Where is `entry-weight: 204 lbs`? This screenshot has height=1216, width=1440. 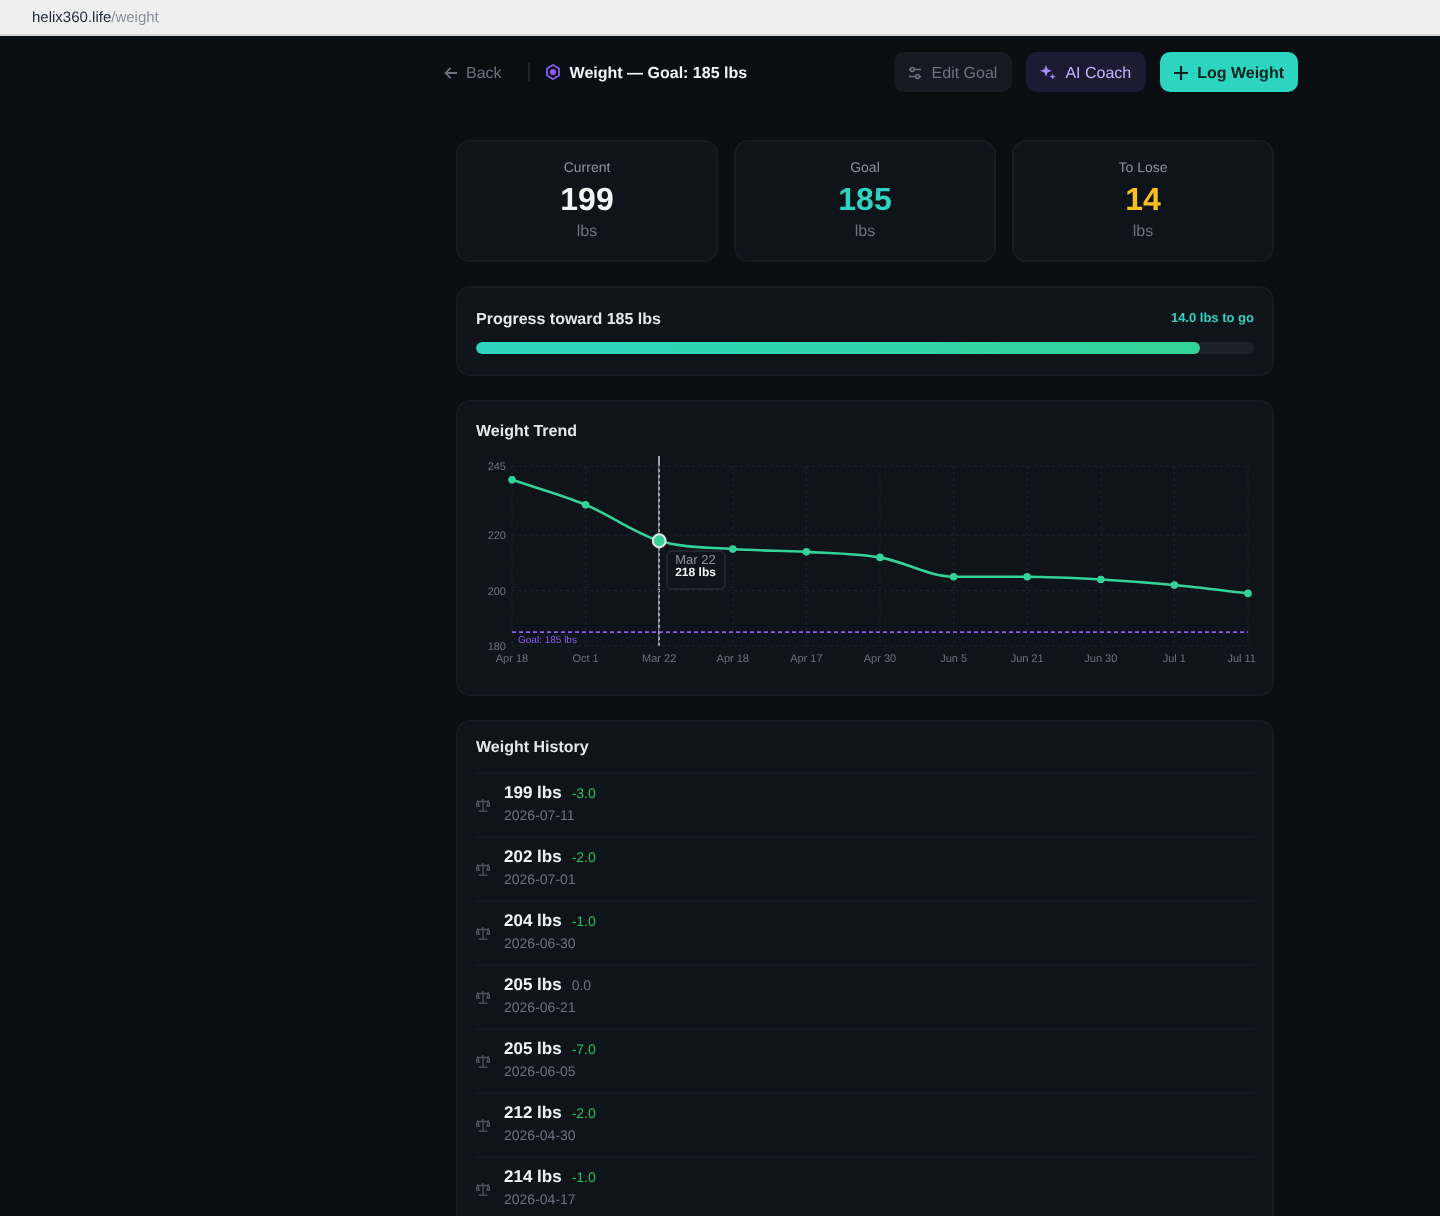
entry-weight: 204 lbs is located at coordinates (533, 921).